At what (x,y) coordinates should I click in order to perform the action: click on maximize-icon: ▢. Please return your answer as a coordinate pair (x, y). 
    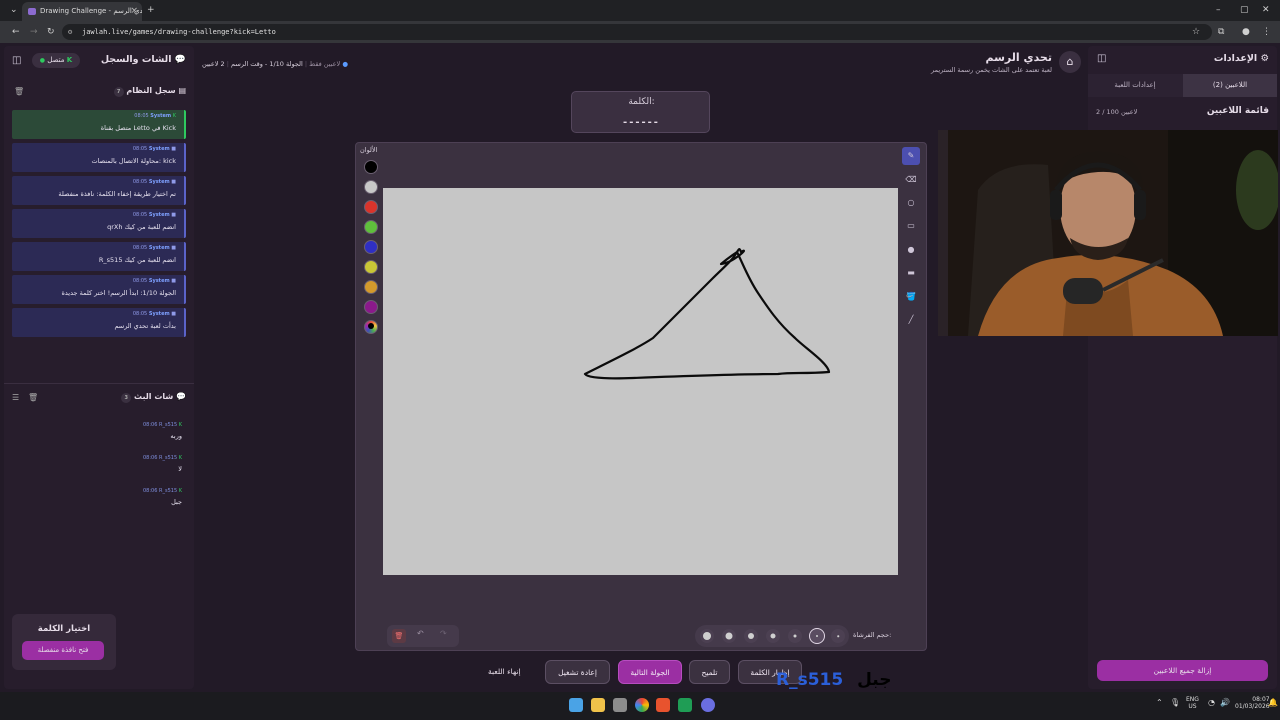
    Looking at the image, I should click on (1244, 10).